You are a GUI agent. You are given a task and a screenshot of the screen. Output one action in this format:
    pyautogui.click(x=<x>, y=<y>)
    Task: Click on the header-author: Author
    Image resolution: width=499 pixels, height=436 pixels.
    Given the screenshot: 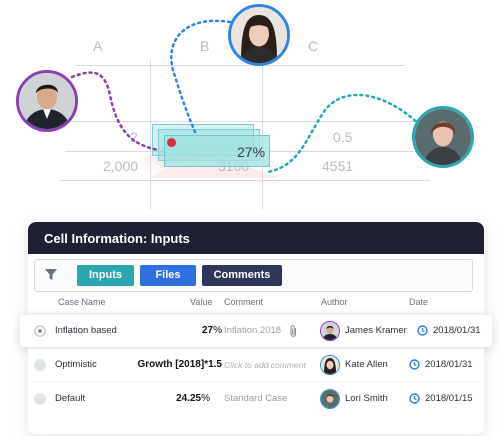 What is the action you would take?
    pyautogui.click(x=334, y=302)
    